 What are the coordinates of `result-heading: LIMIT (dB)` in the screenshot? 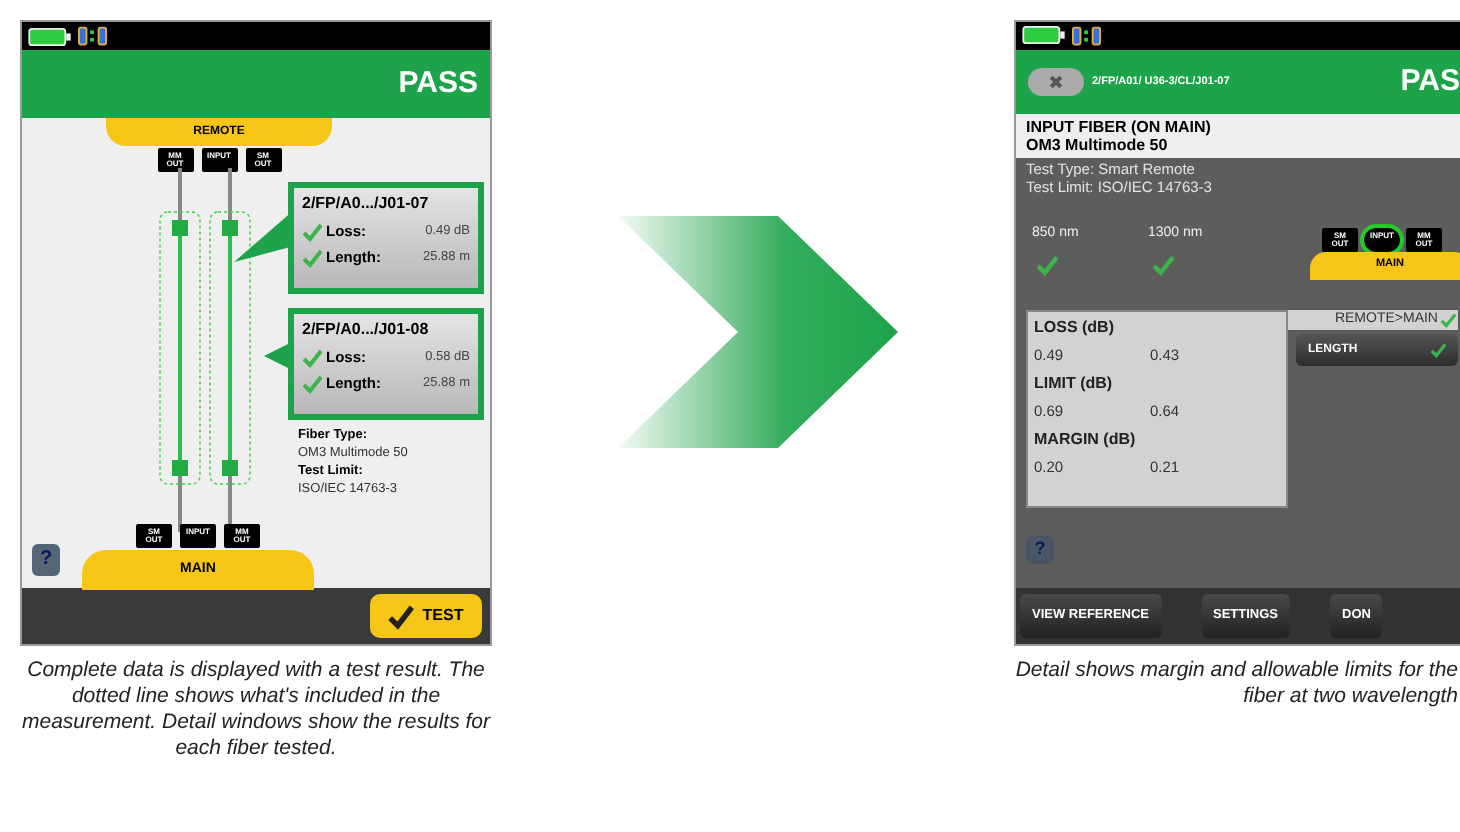 It's located at (1074, 383).